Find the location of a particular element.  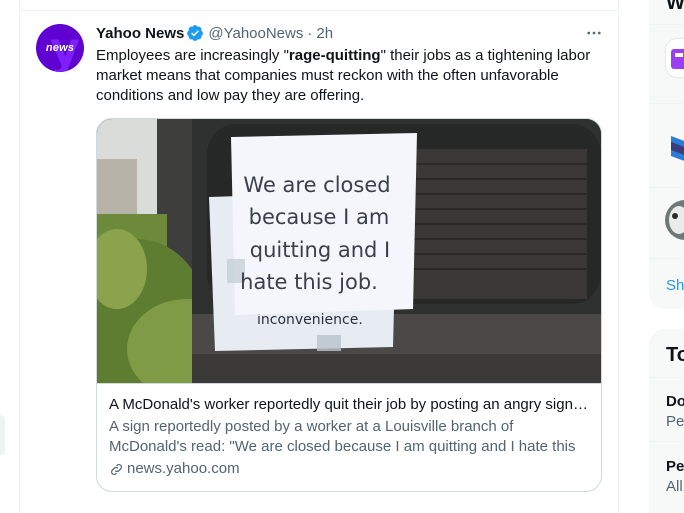

scroll-edge is located at coordinates (2, 435).